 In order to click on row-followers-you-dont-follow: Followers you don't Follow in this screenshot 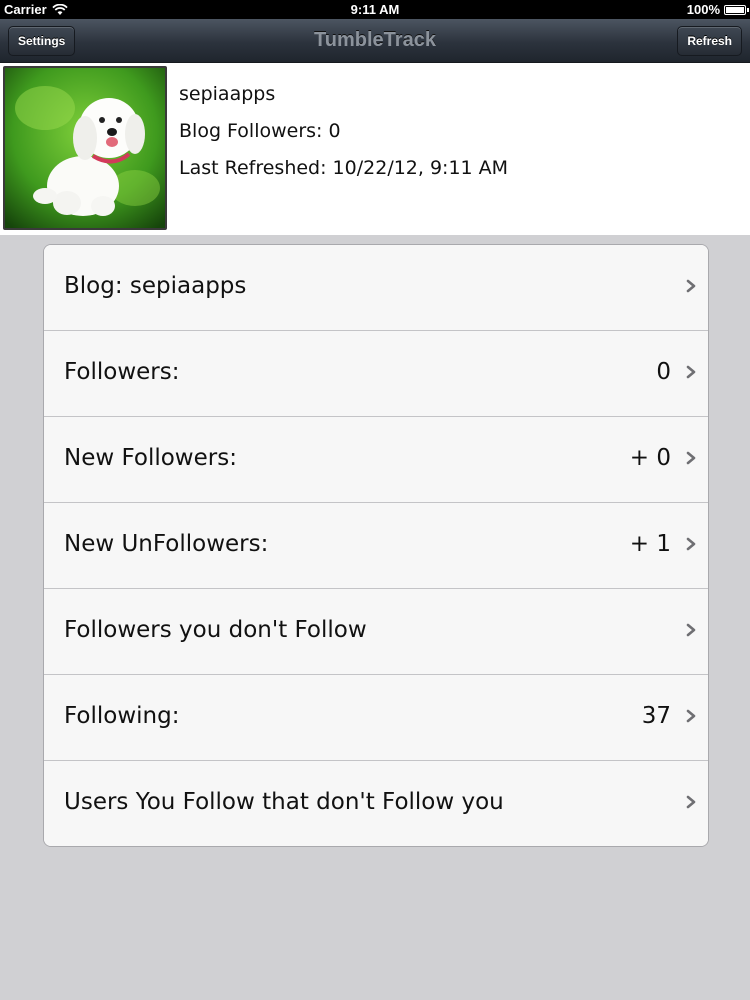, I will do `click(376, 632)`.